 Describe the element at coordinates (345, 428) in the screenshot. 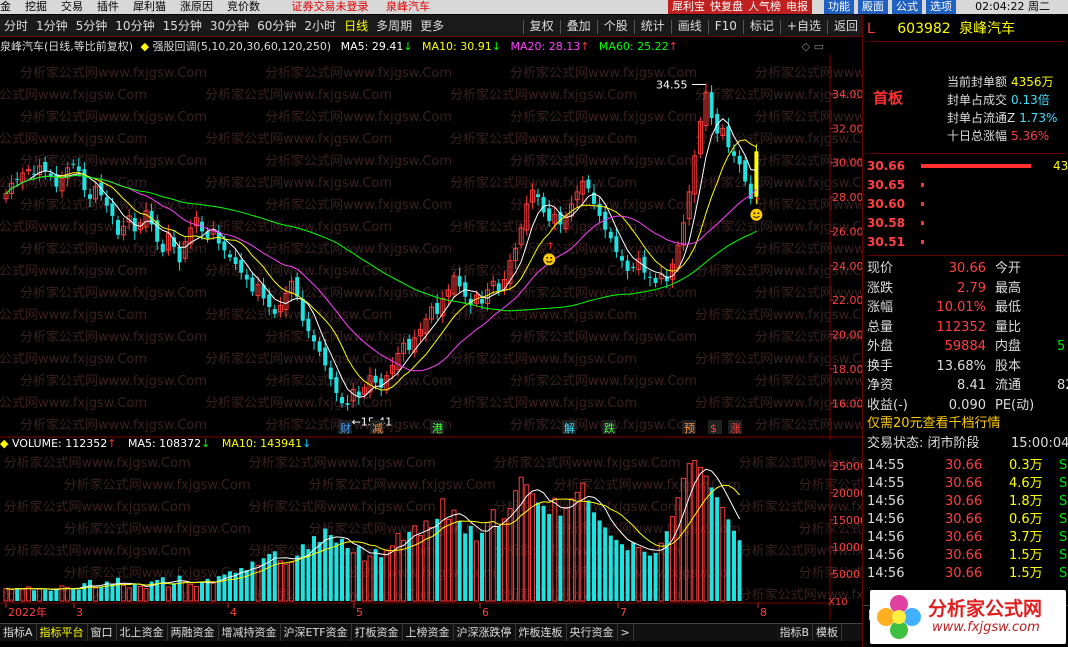

I see `event-marker: 财` at that location.